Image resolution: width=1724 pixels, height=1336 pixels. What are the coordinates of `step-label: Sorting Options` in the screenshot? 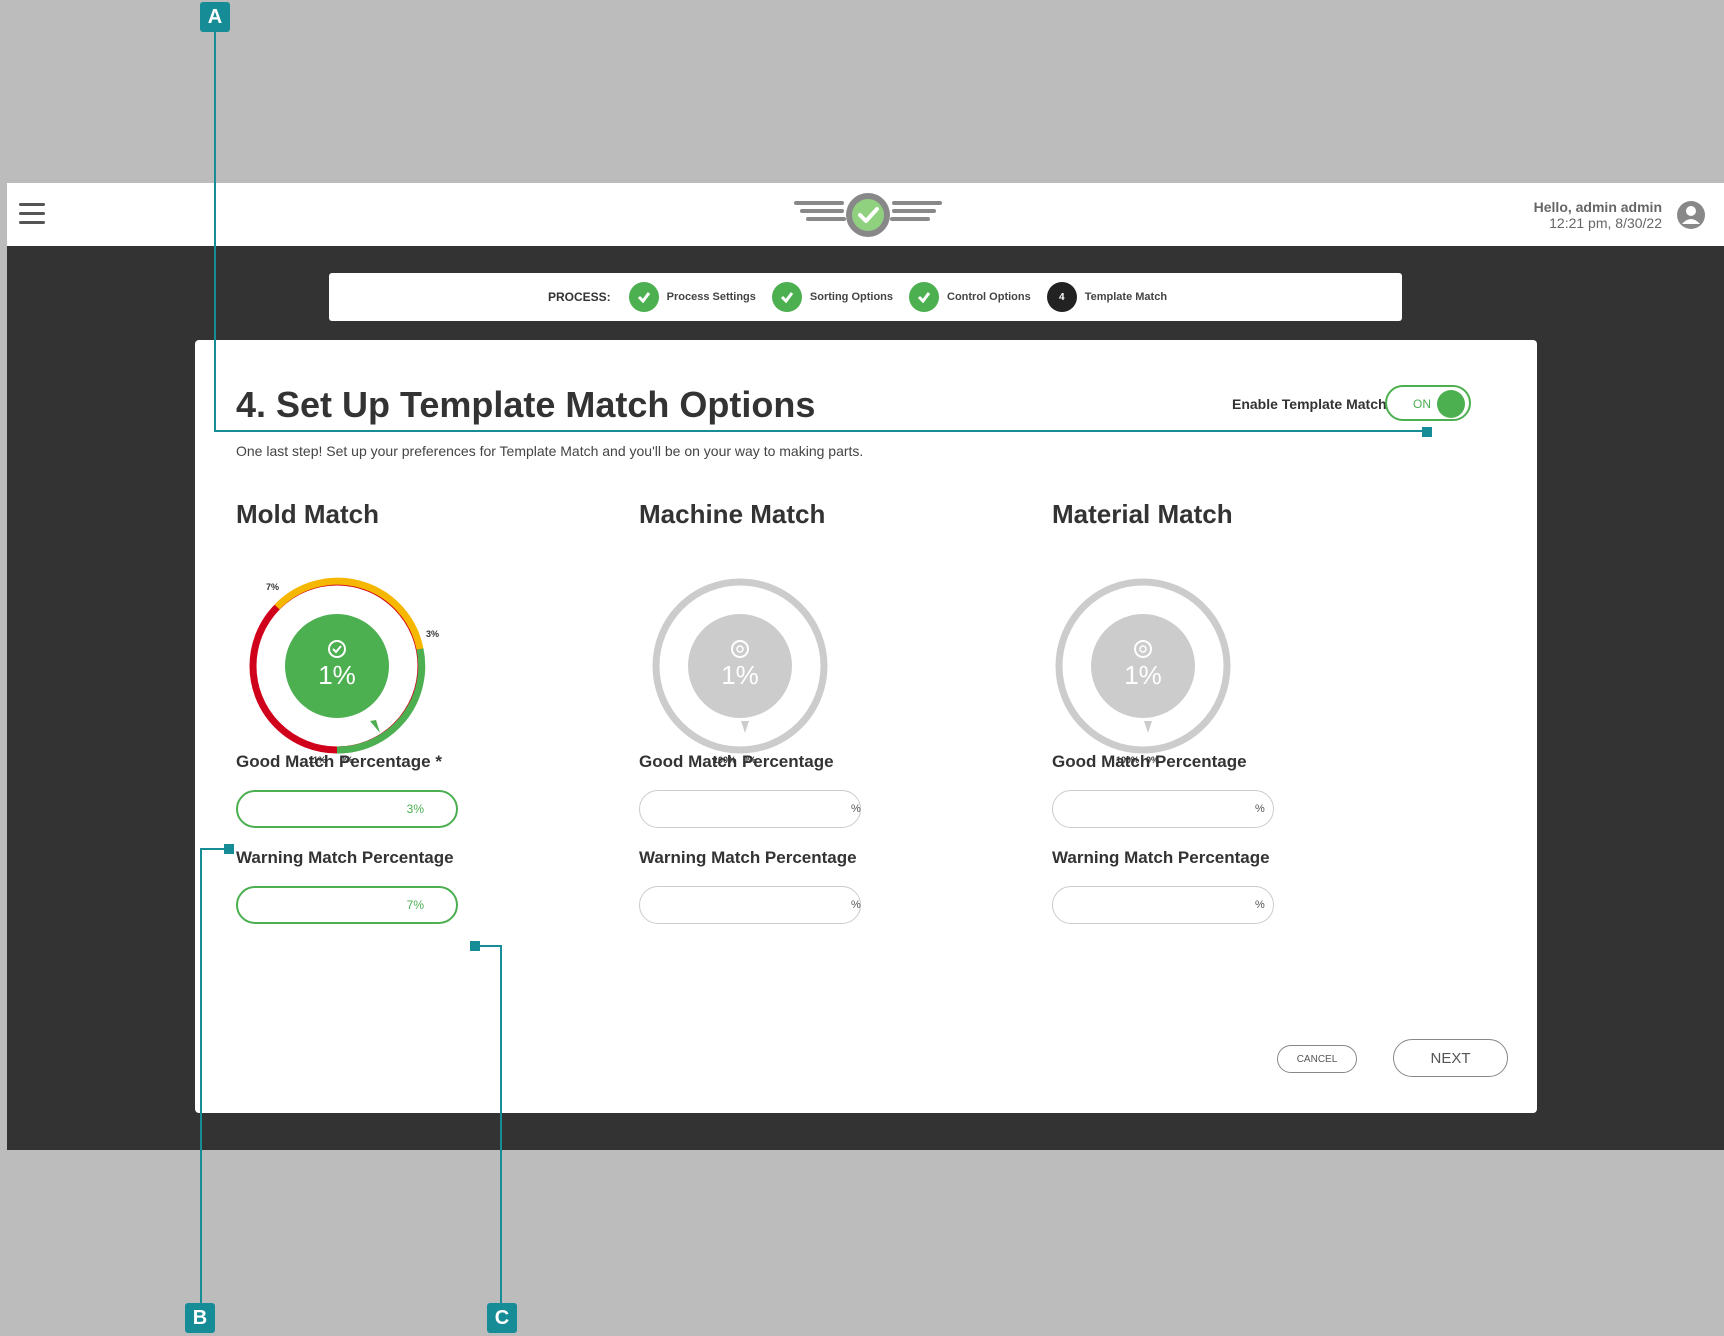 It's located at (851, 297).